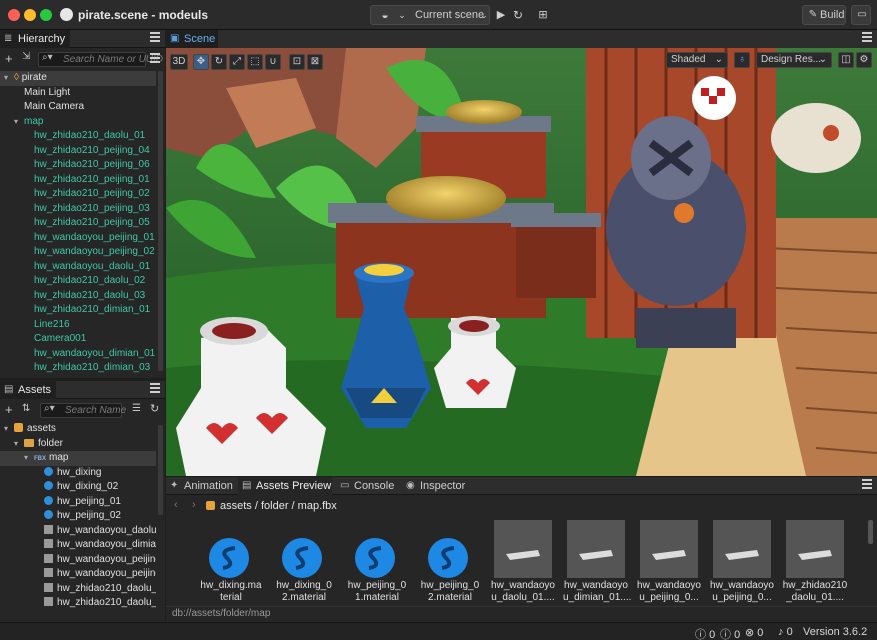 Image resolution: width=877 pixels, height=640 pixels. Describe the element at coordinates (78, 603) in the screenshot. I see `asset-item: hw_zhidao210_daolu_02` at that location.